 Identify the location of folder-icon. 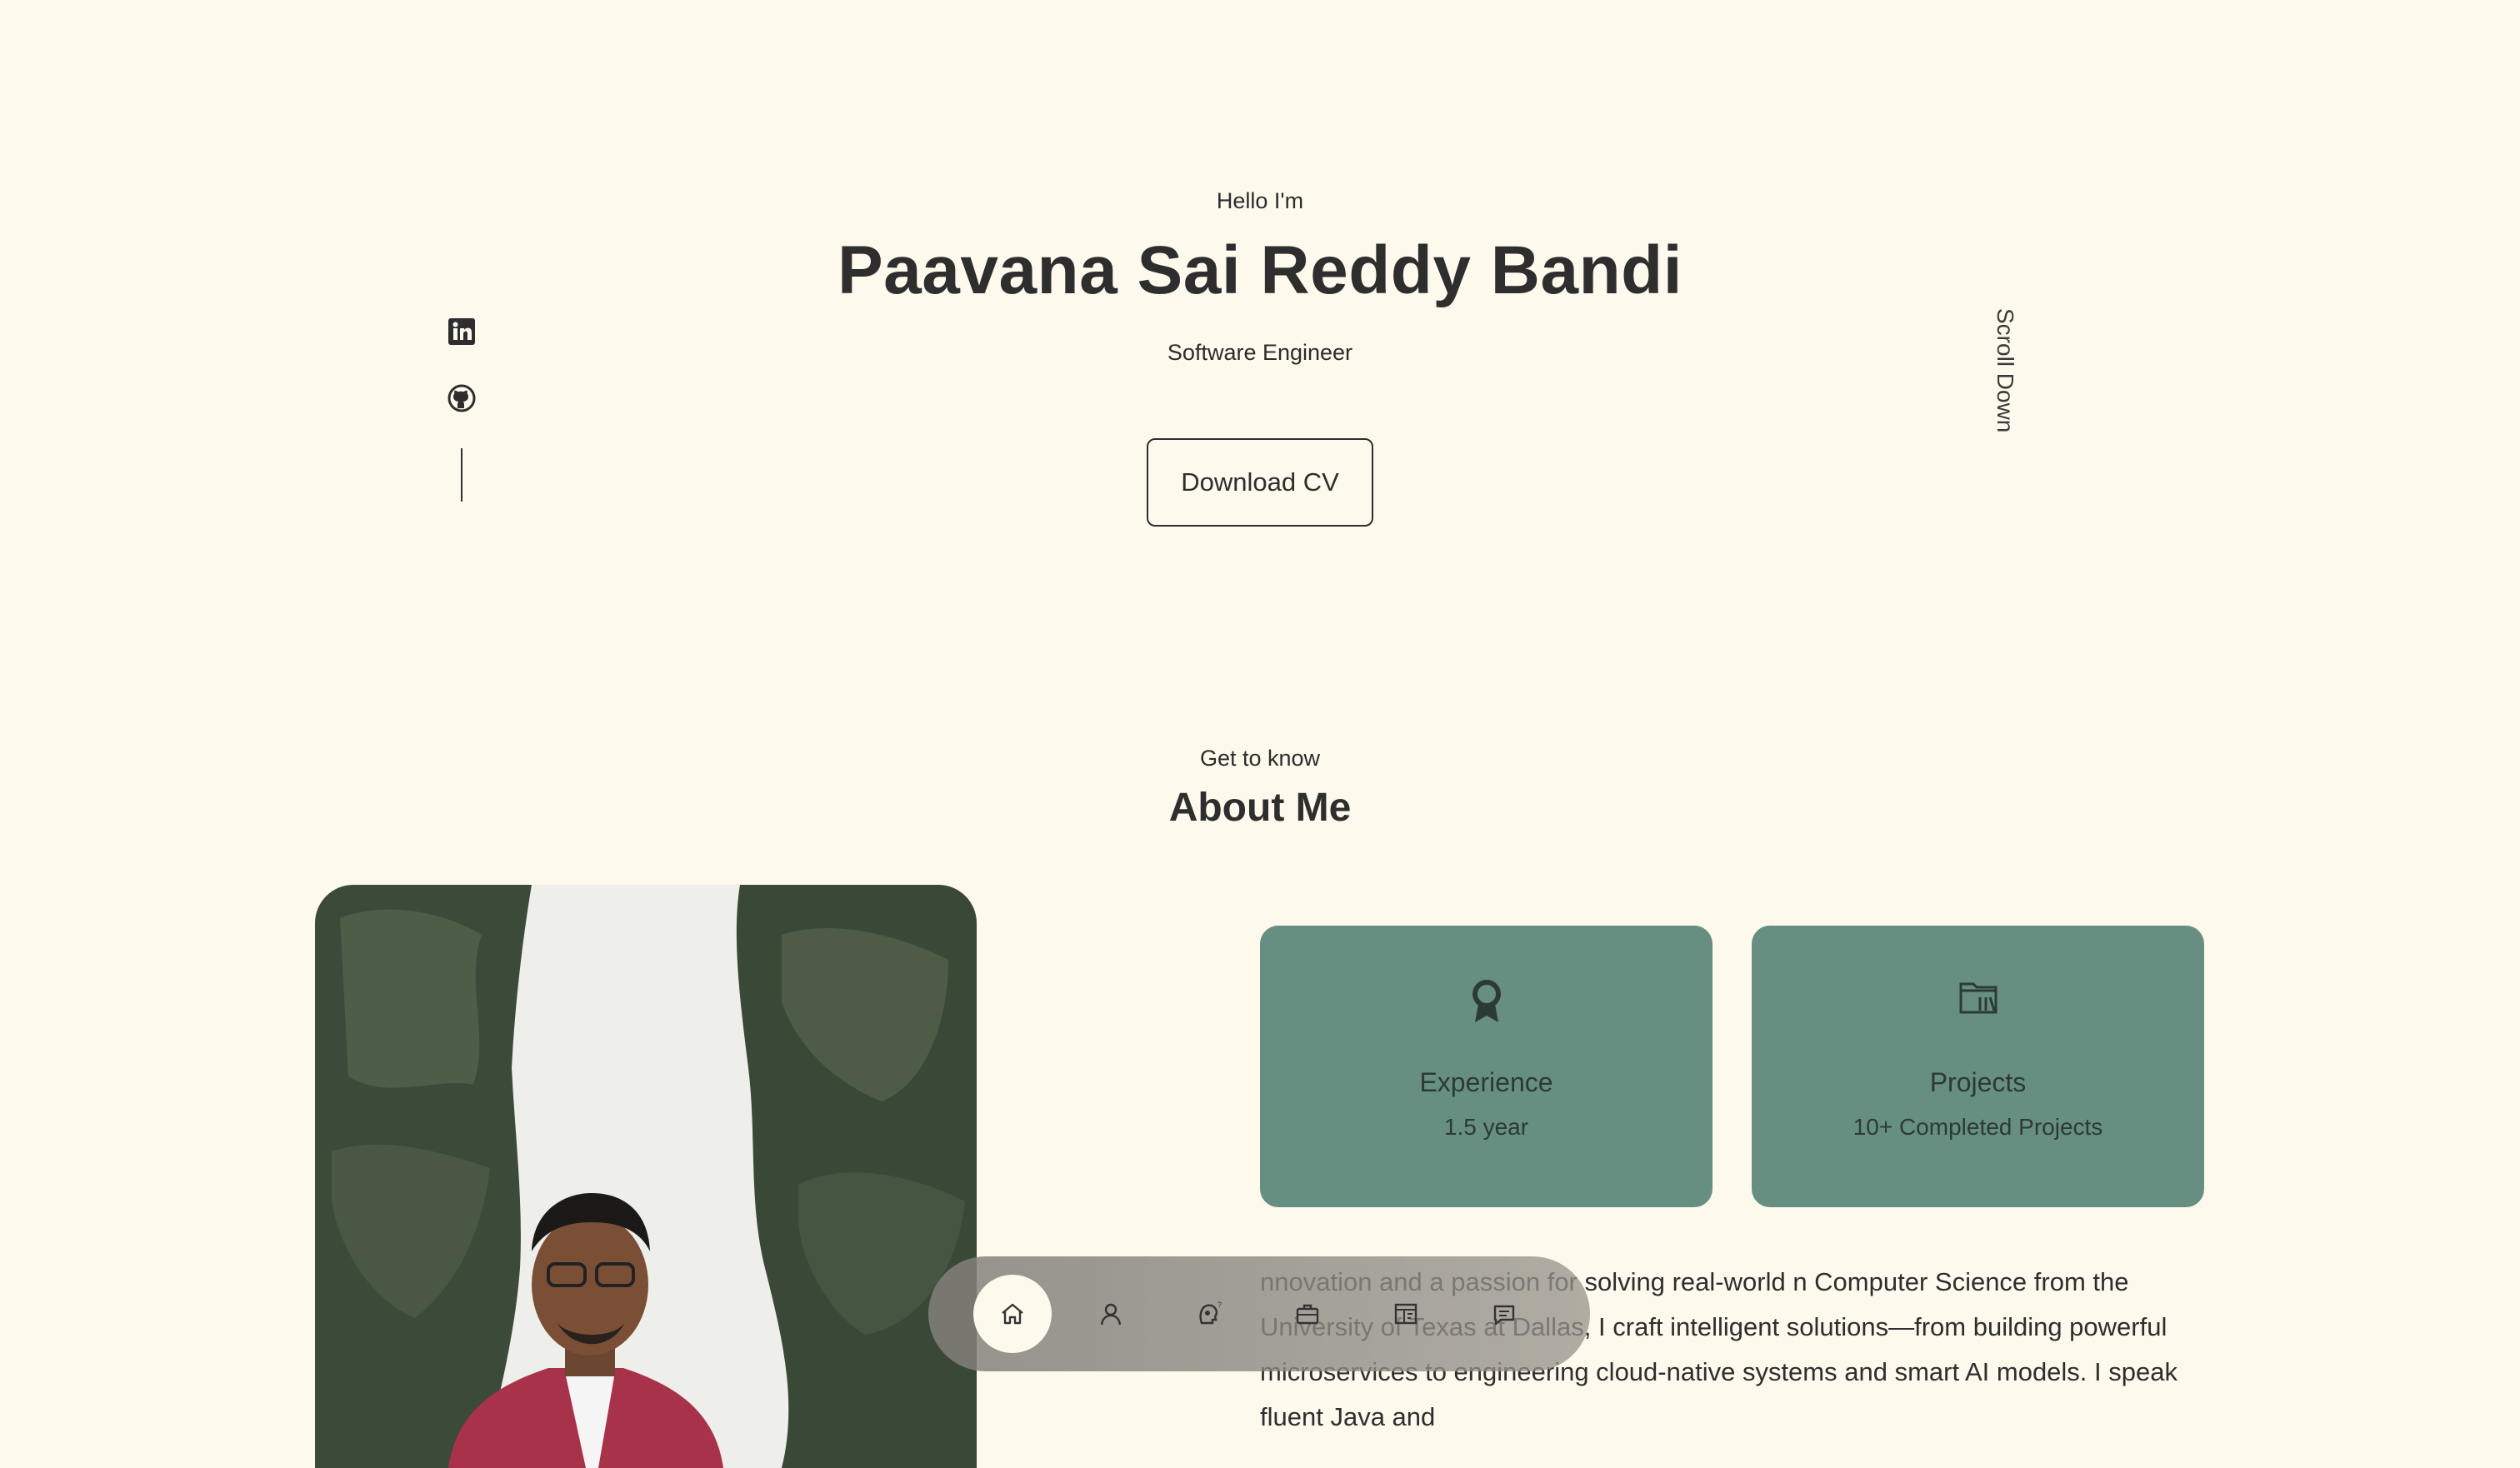
(1978, 998).